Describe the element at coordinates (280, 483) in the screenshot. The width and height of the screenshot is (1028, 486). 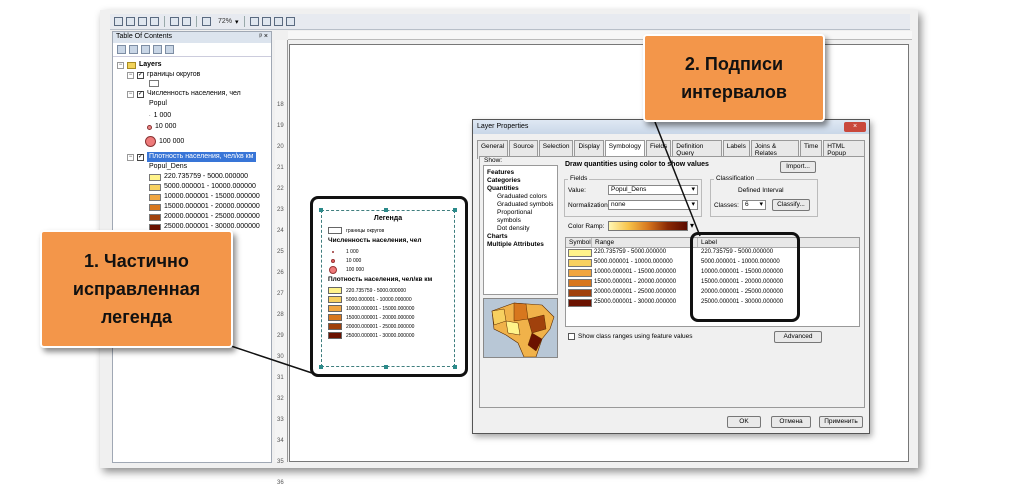
I see `ruler-tick-label: 36` at that location.